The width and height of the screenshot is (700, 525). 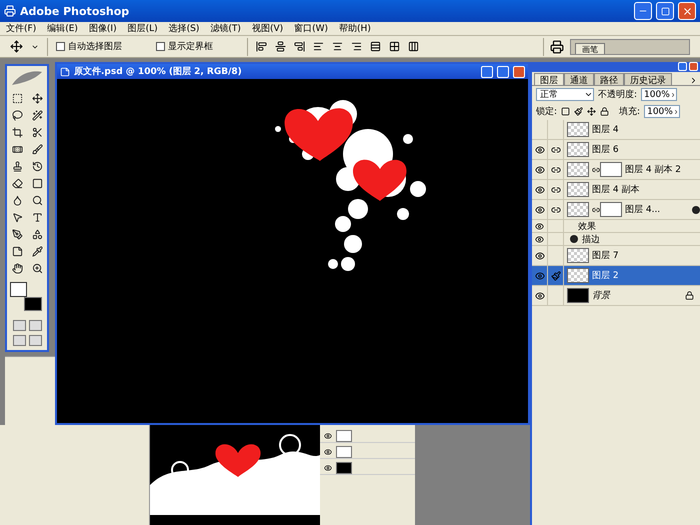 I want to click on layer-row: 图层 4 副本, so click(x=616, y=190).